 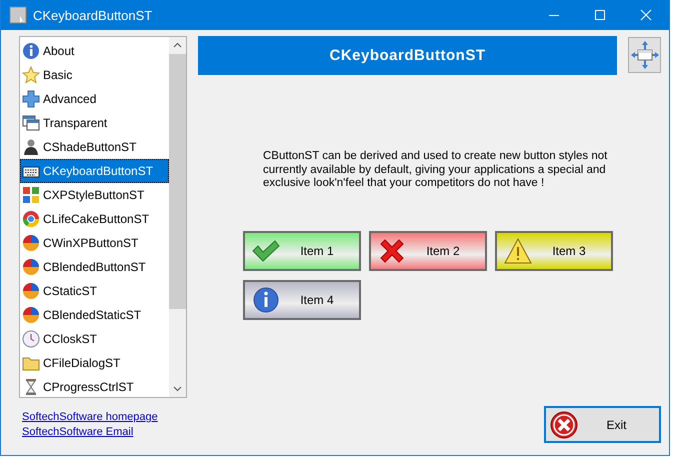 I want to click on description-text: CButtonST can be derived and used to create new button styles not currently available by default, giving your applications a special and exclusive look'n'feel that your competitors do not have !, so click(x=435, y=170).